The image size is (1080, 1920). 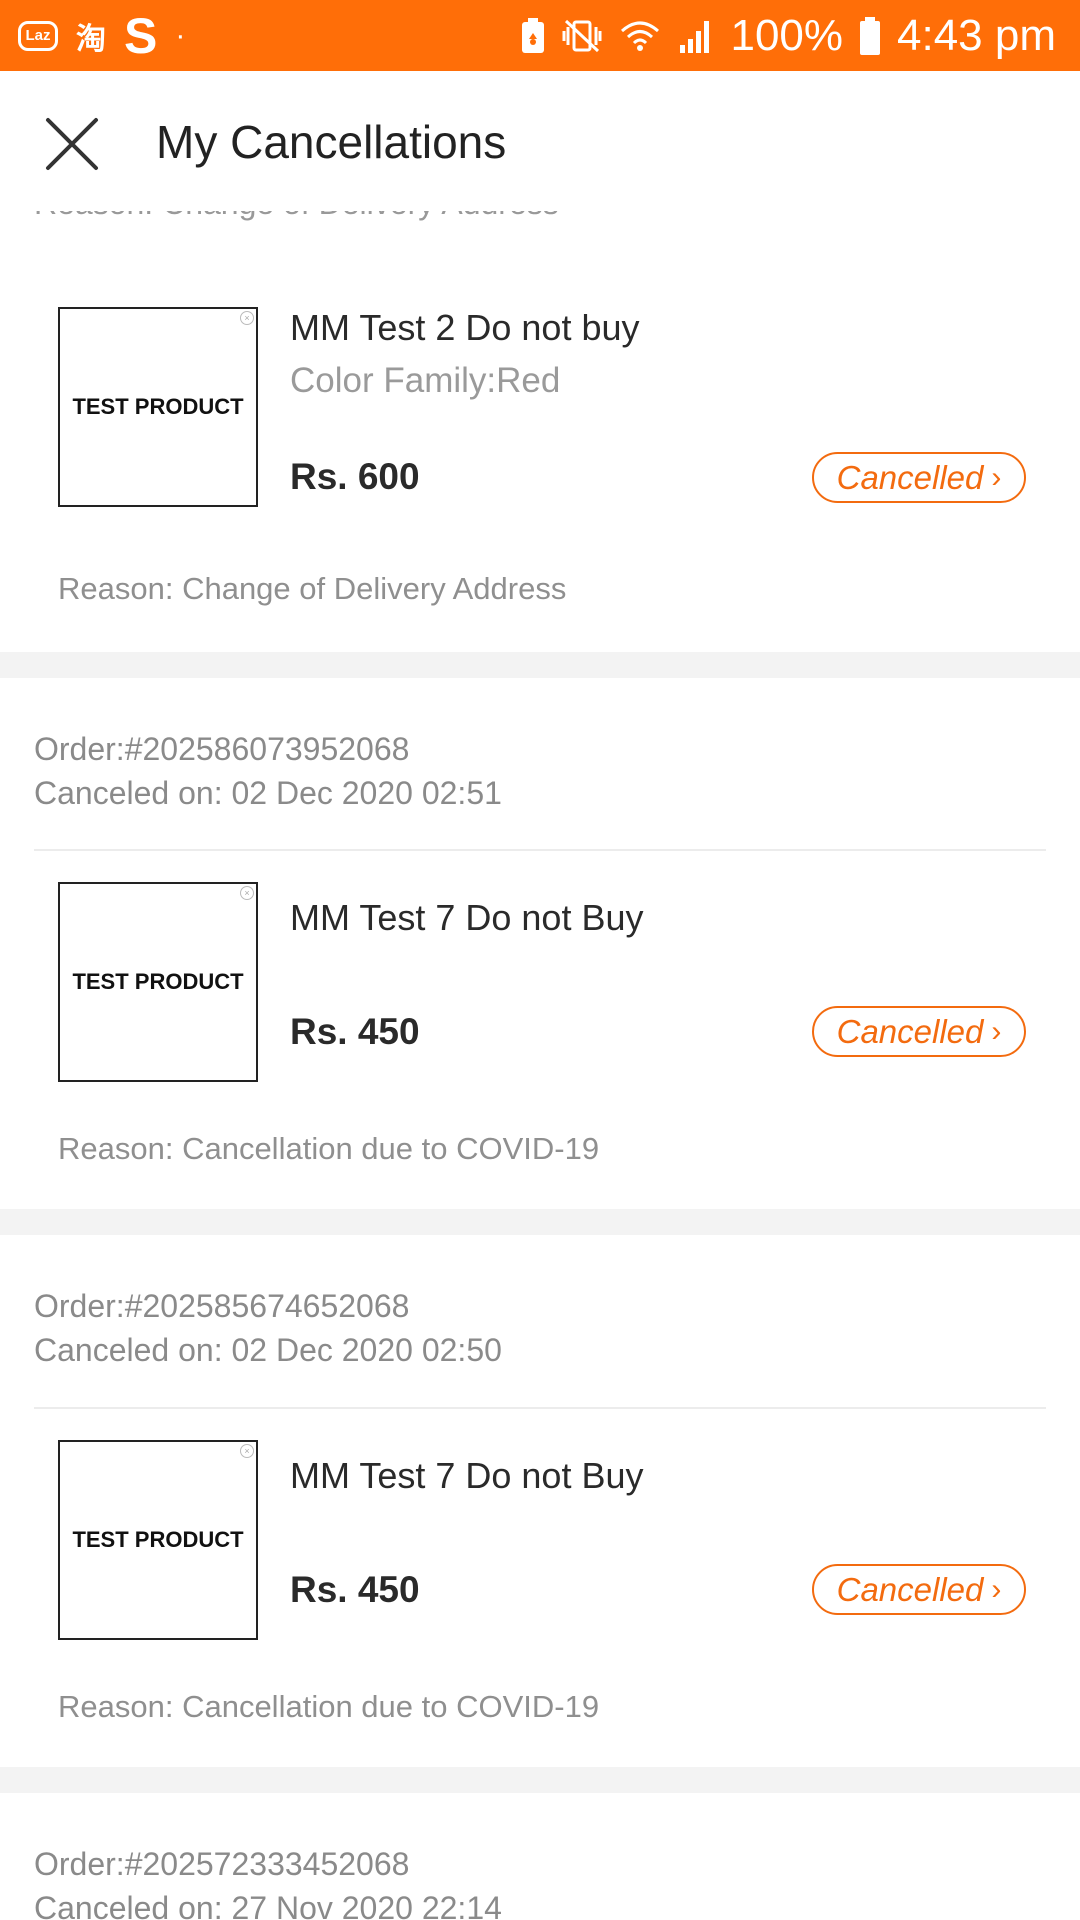 What do you see at coordinates (222, 749) in the screenshot?
I see `order-number: Order:#202586073952068` at bounding box center [222, 749].